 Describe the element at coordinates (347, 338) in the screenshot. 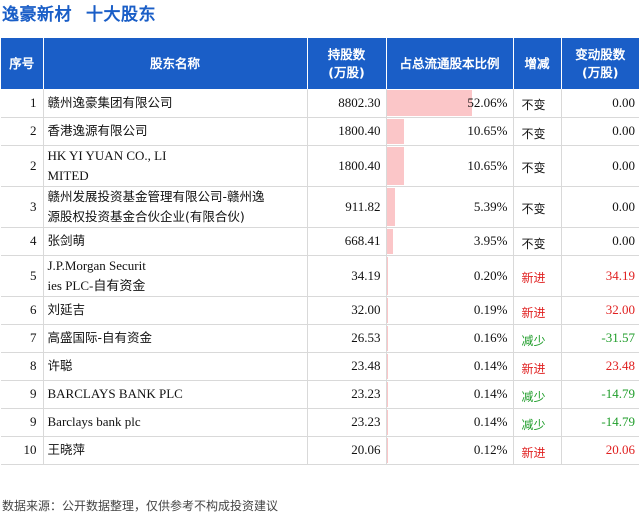

I see `row-shares: 26.53` at that location.